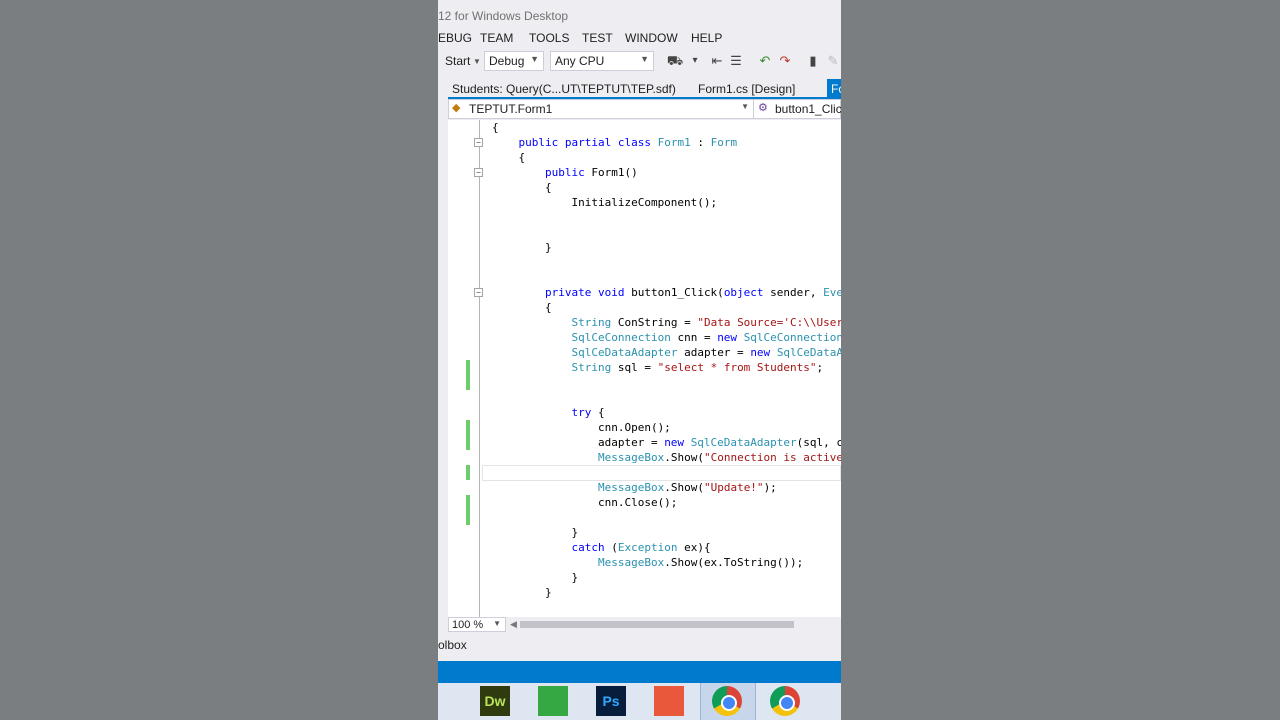  Describe the element at coordinates (736, 61) in the screenshot. I see `indent-icon: ☰` at that location.